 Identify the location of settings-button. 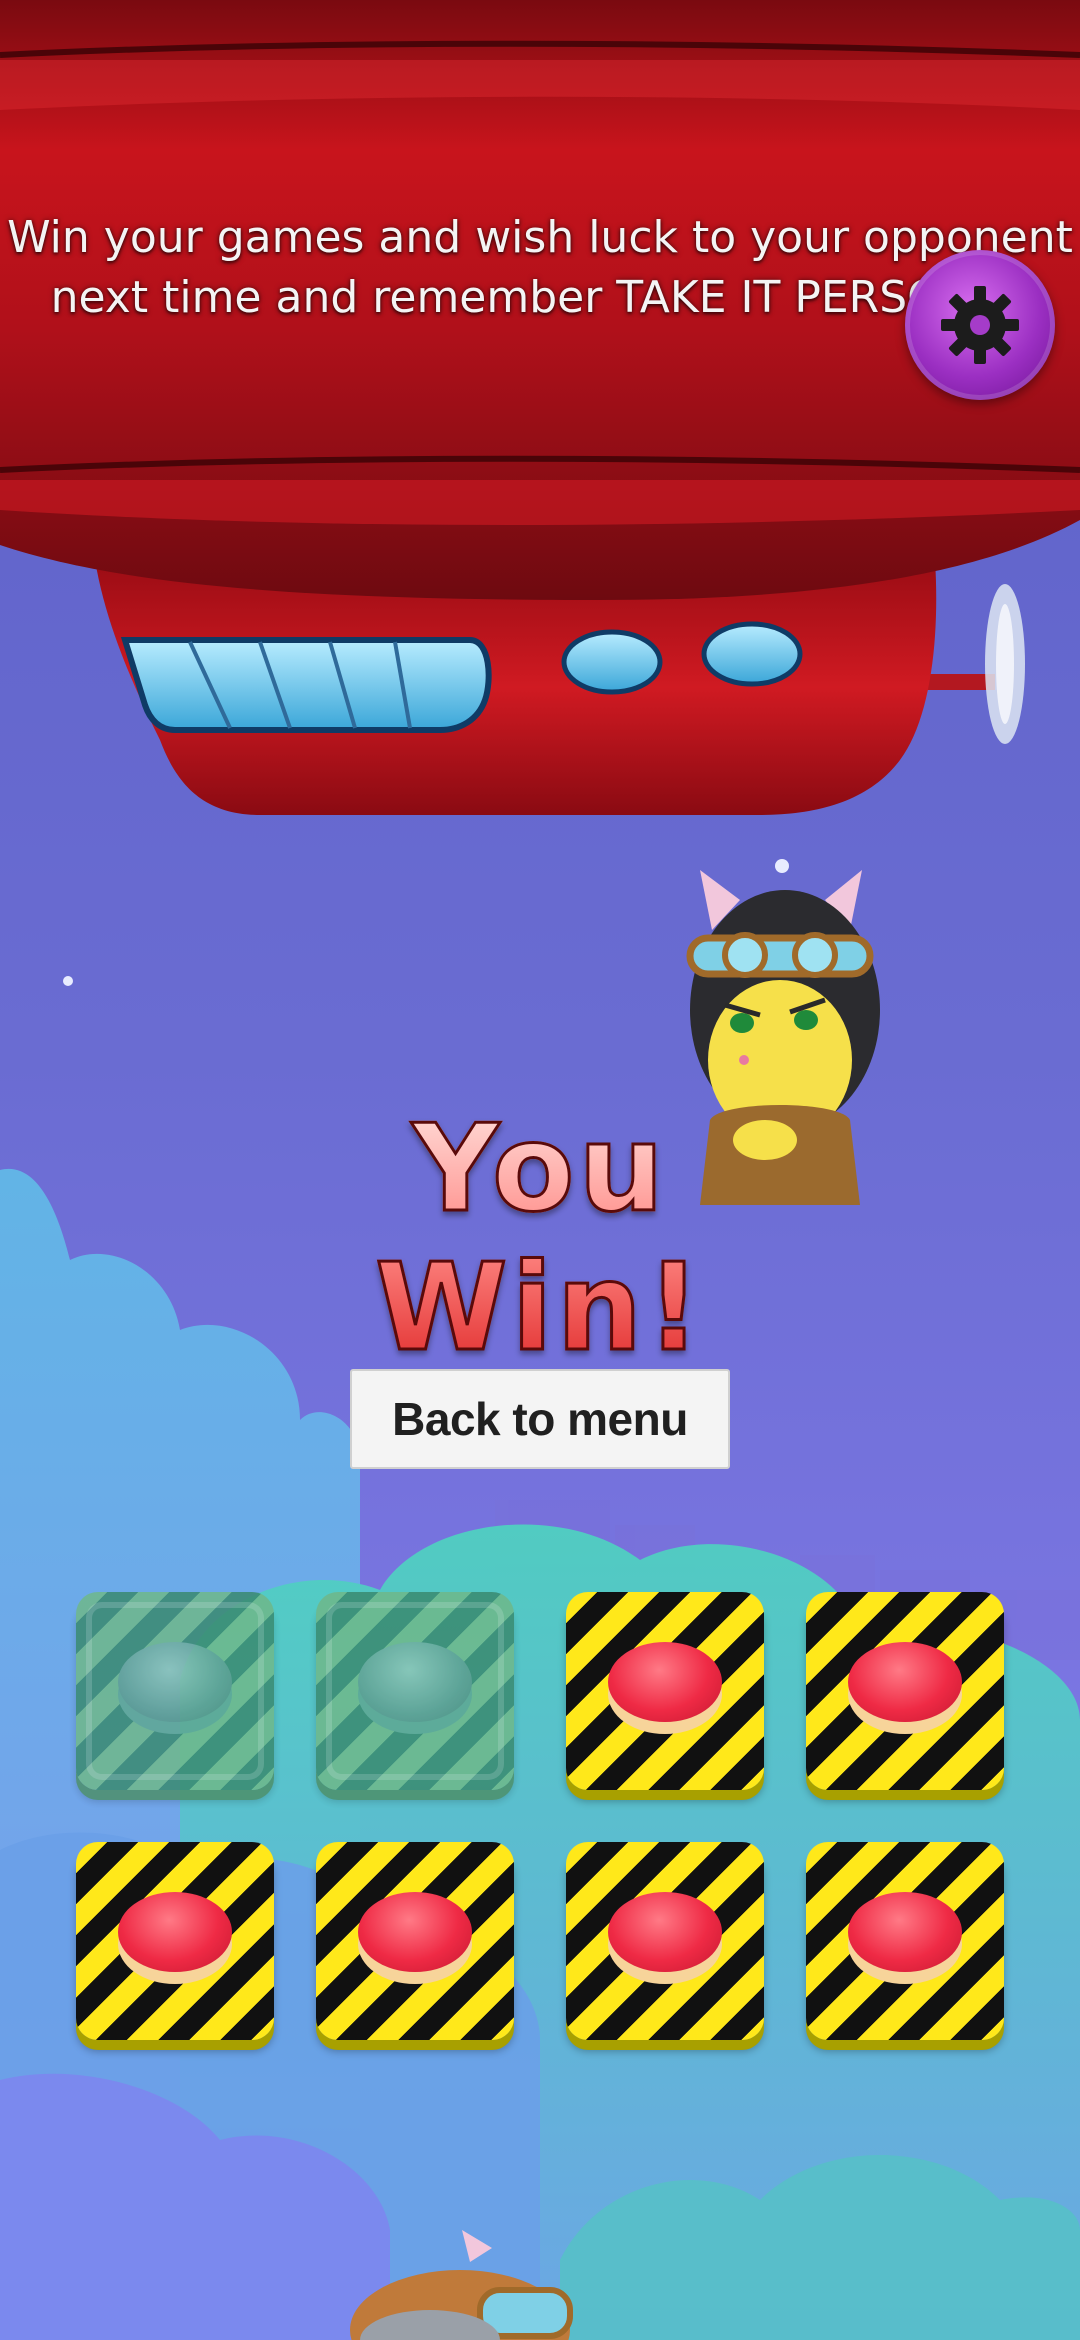
(980, 325).